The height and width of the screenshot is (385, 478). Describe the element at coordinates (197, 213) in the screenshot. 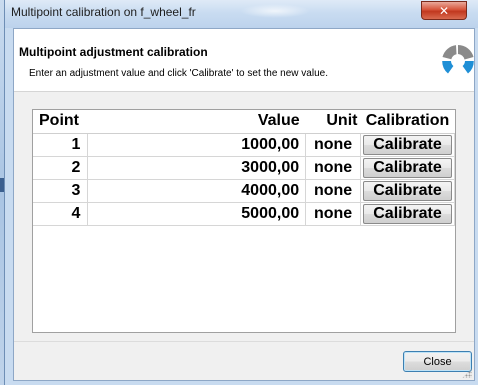

I see `value-cell: 5000,00` at that location.